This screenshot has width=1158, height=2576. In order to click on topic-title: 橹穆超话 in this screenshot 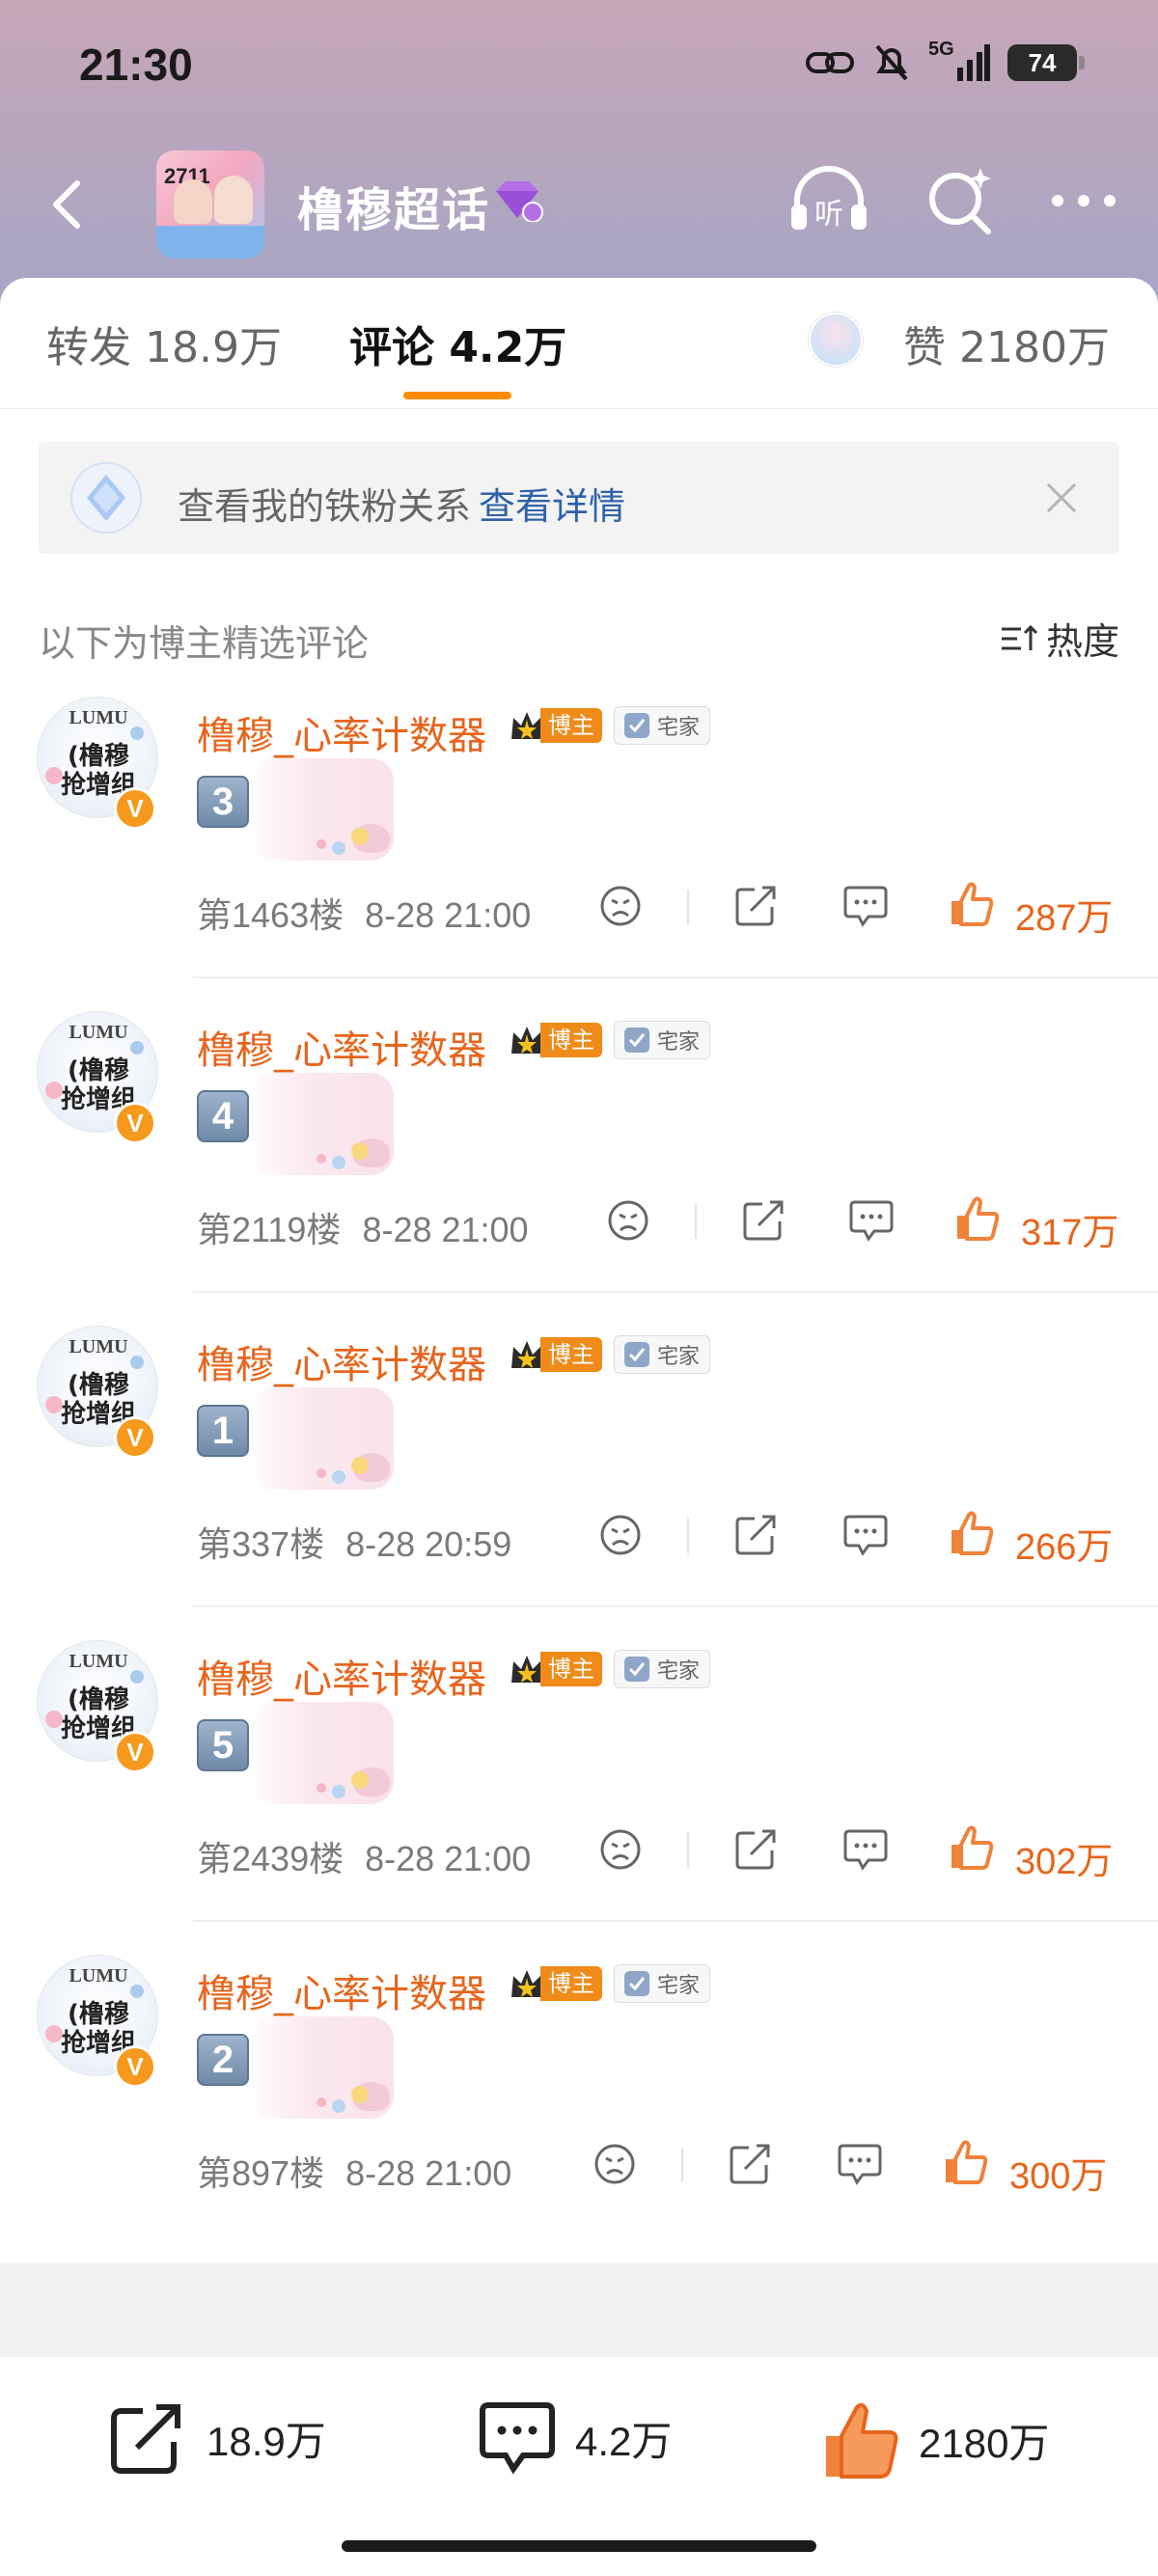, I will do `click(393, 206)`.